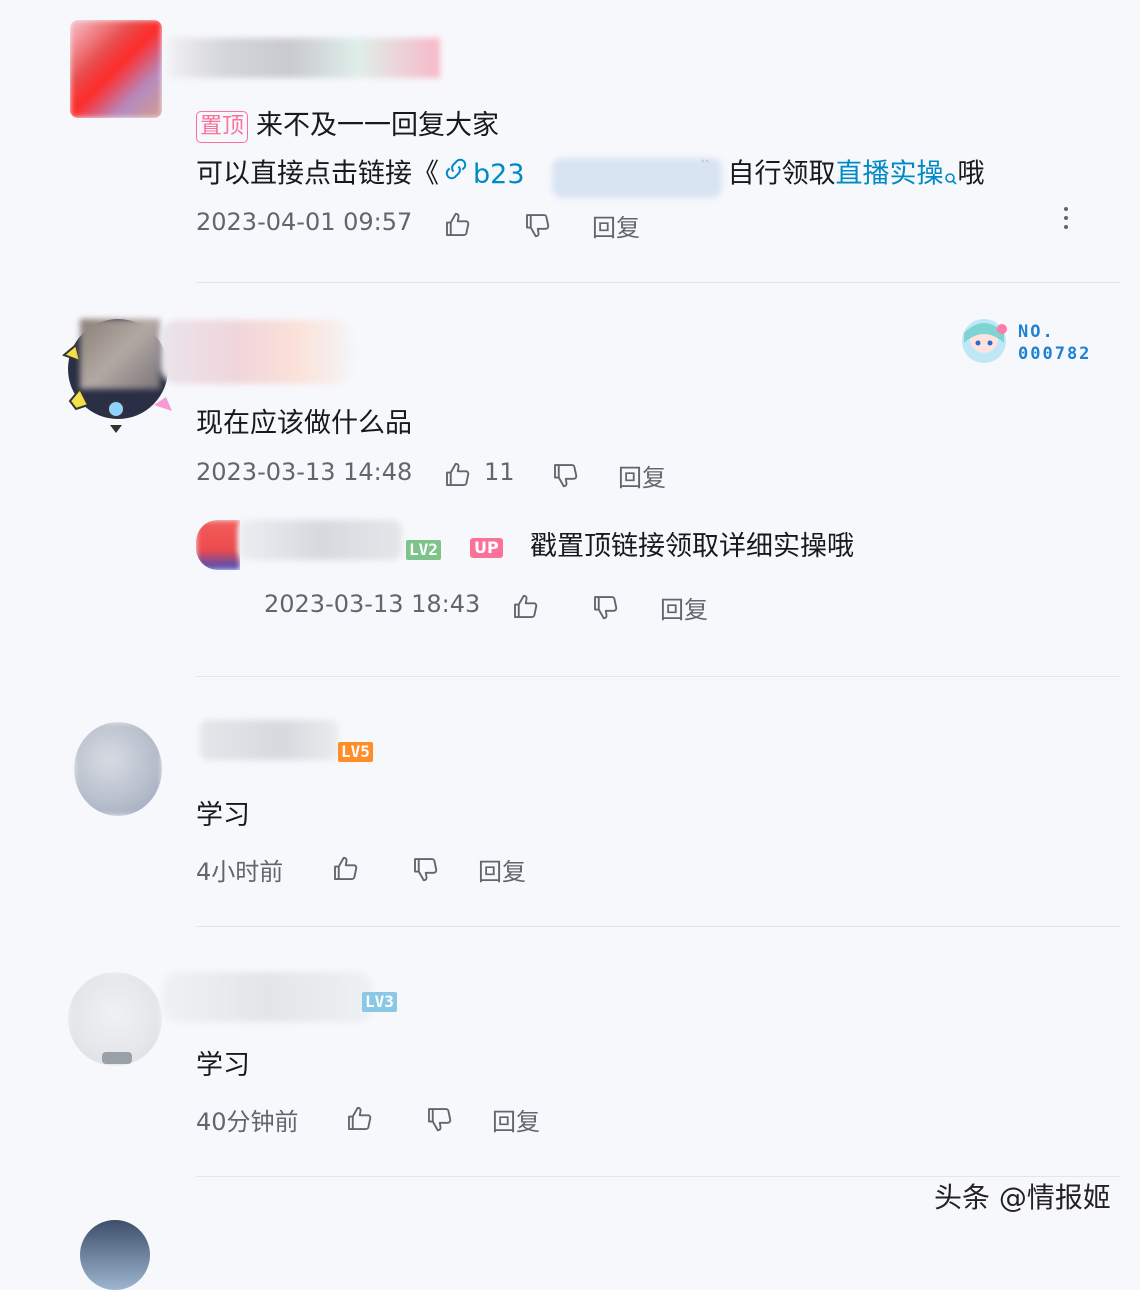 This screenshot has height=1290, width=1140. I want to click on pinned-badge: 置顶, so click(222, 126).